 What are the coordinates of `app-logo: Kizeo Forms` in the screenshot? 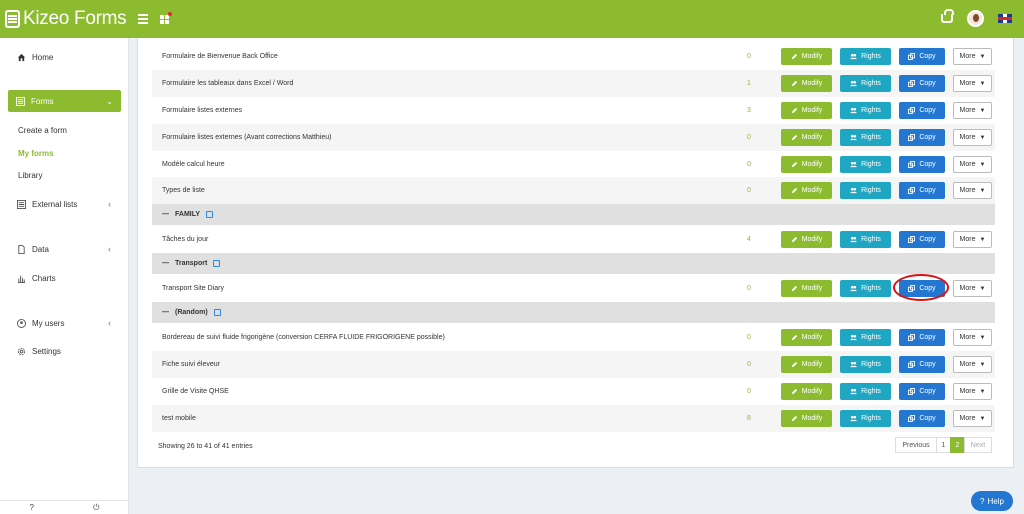 It's located at (66, 19).